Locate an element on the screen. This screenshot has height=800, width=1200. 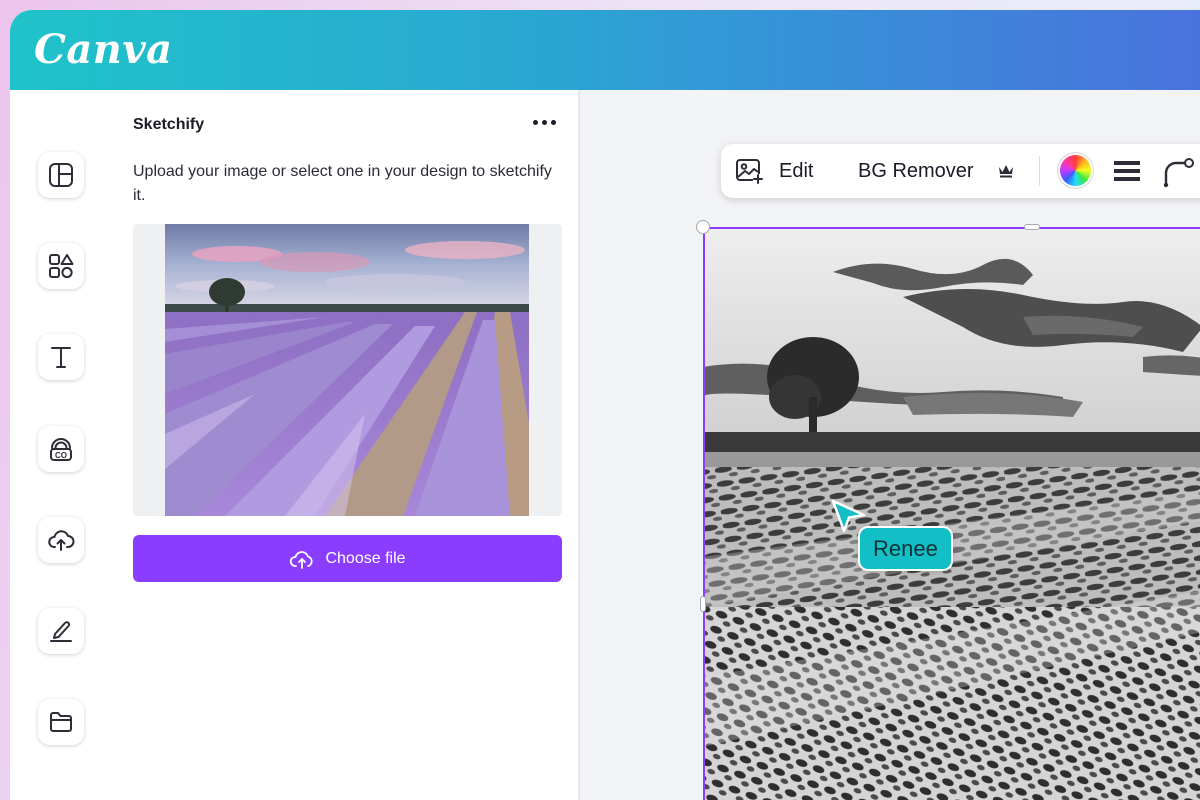
resize-handle-top-left is located at coordinates (703, 227).